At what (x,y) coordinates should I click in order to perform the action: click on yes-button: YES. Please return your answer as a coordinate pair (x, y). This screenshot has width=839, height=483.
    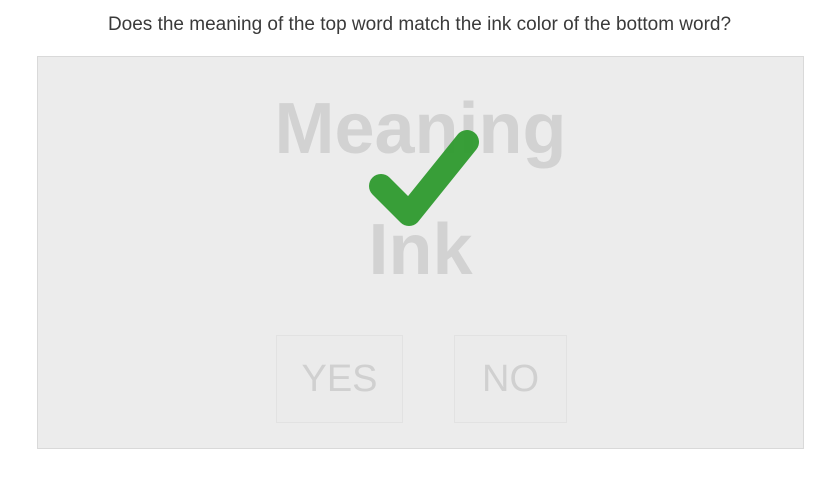
    Looking at the image, I should click on (339, 379).